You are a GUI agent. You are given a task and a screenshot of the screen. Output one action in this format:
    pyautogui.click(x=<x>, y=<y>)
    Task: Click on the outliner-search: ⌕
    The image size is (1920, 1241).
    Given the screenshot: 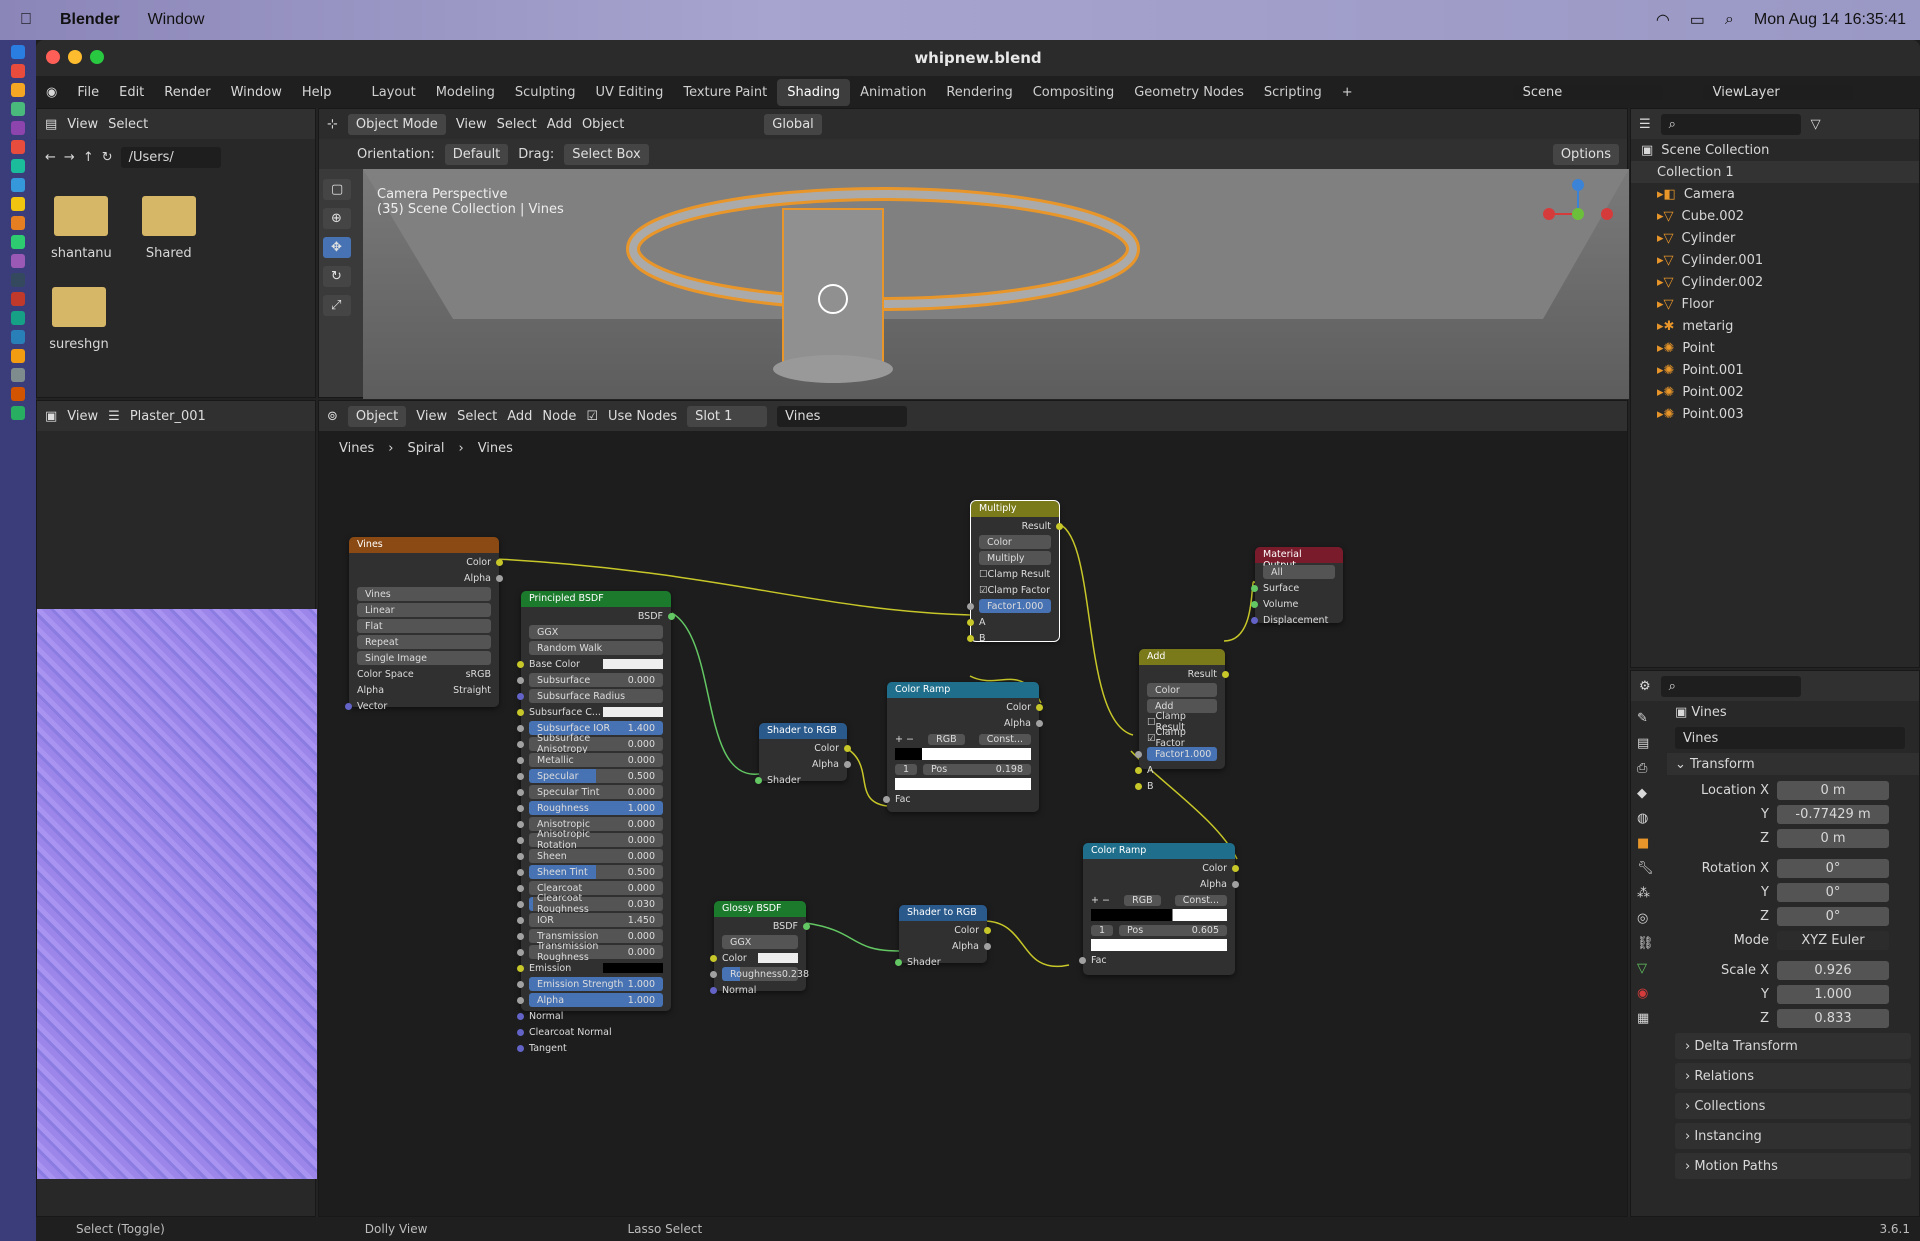 What is the action you would take?
    pyautogui.click(x=1730, y=124)
    